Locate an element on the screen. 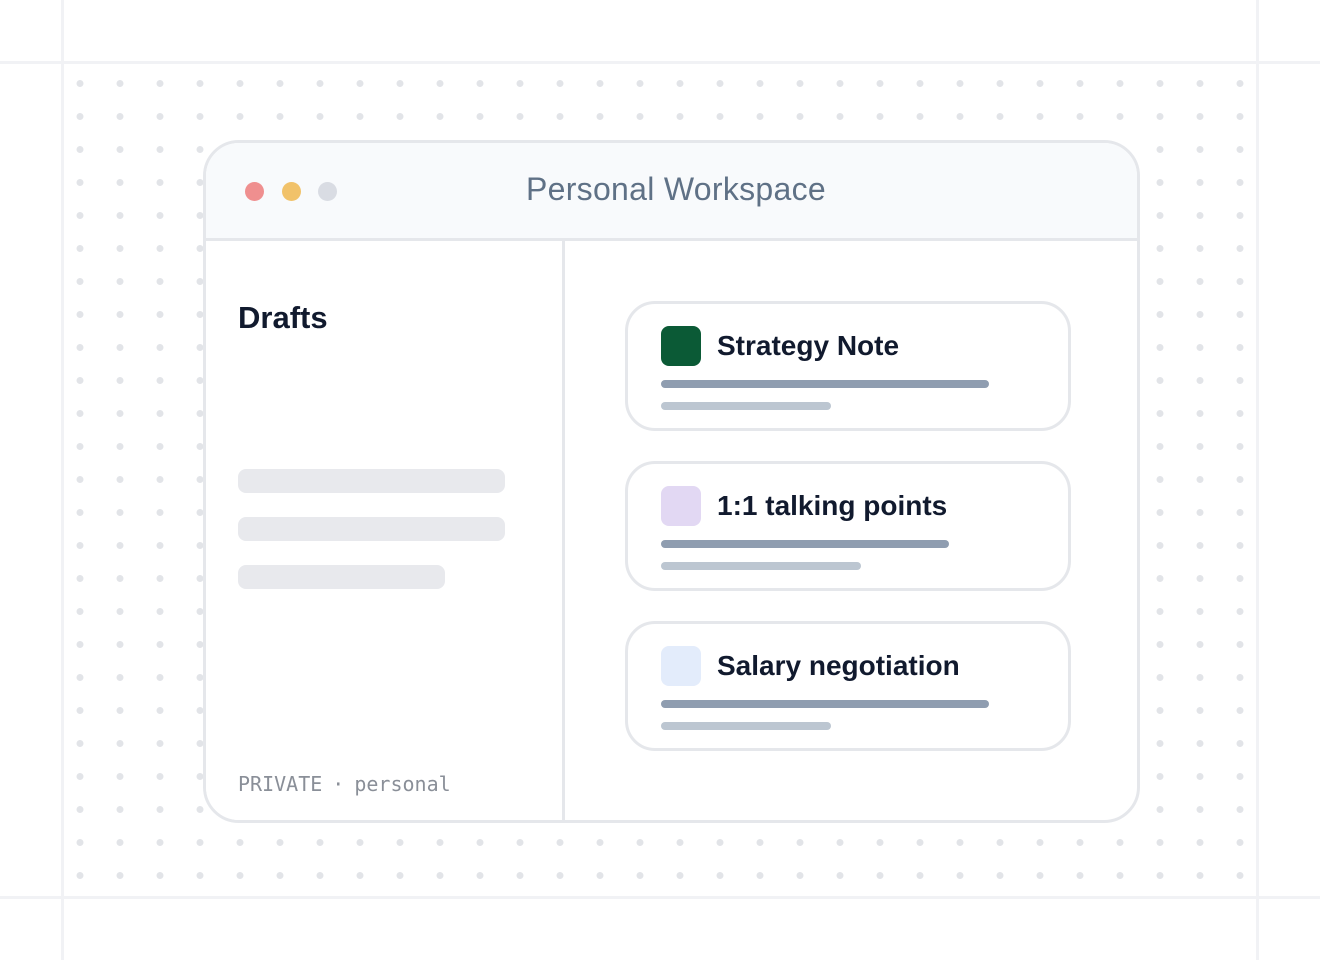  window-title: Personal Workspace is located at coordinates (676, 189).